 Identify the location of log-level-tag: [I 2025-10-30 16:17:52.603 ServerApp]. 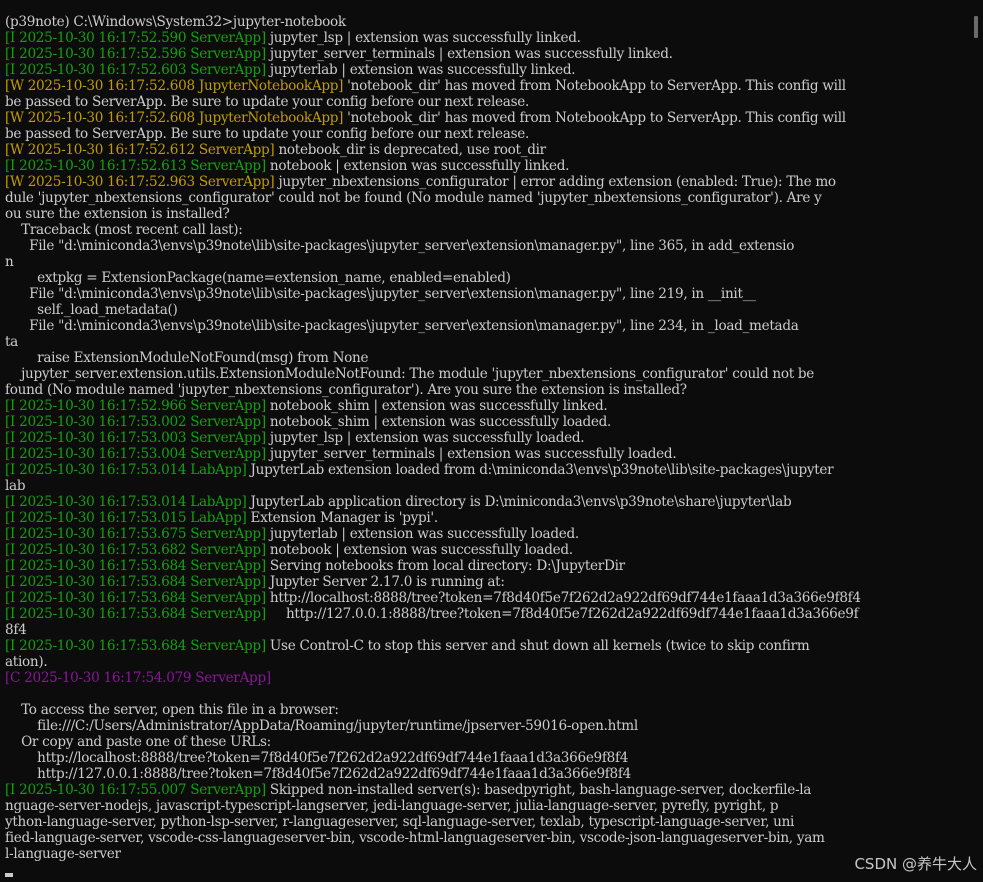
(135, 70).